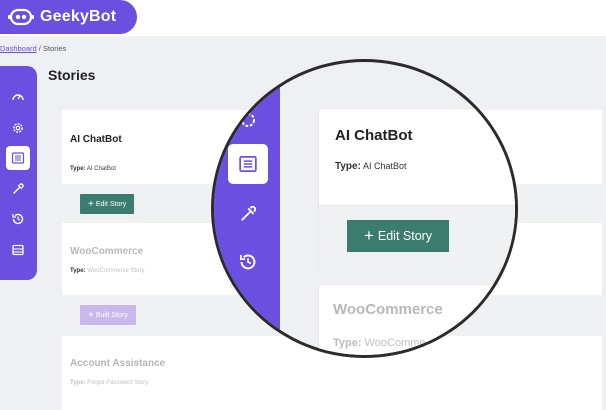 The image size is (606, 410). Describe the element at coordinates (348, 166) in the screenshot. I see `magnified-type-label: Type:` at that location.